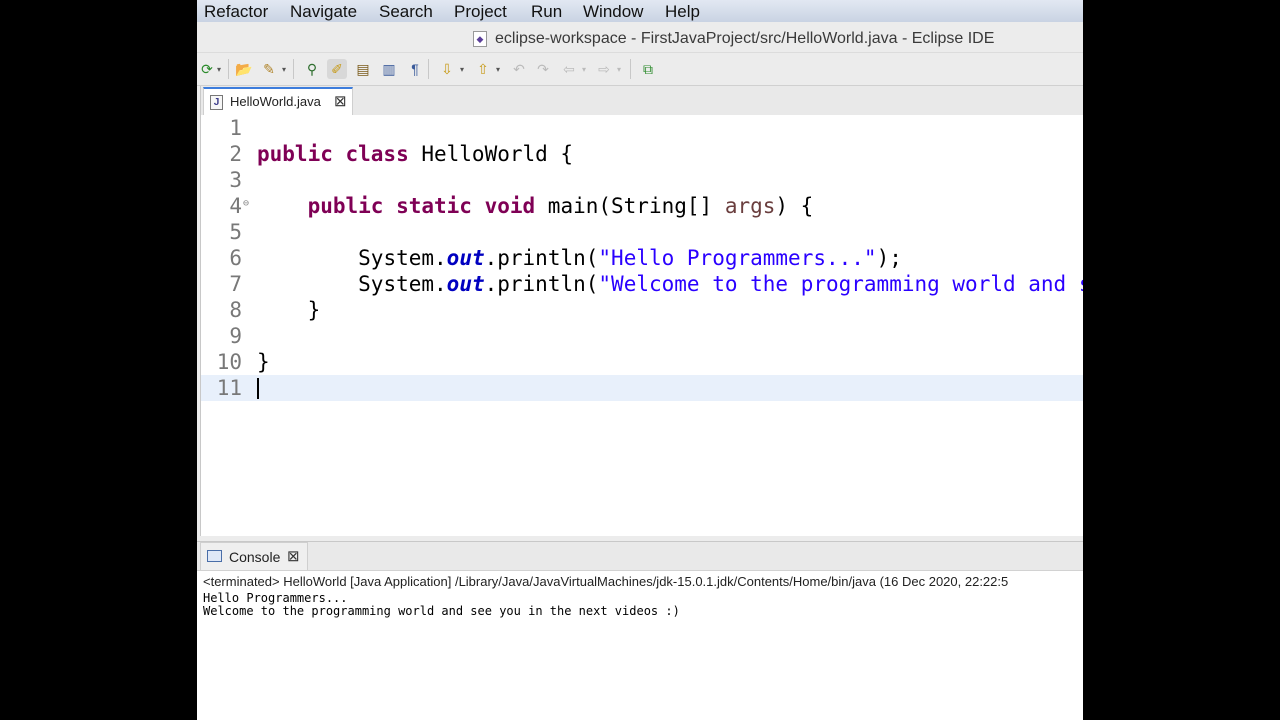 Image resolution: width=1280 pixels, height=720 pixels. What do you see at coordinates (483, 69) in the screenshot?
I see `previous-annotation-icon: ⇧` at bounding box center [483, 69].